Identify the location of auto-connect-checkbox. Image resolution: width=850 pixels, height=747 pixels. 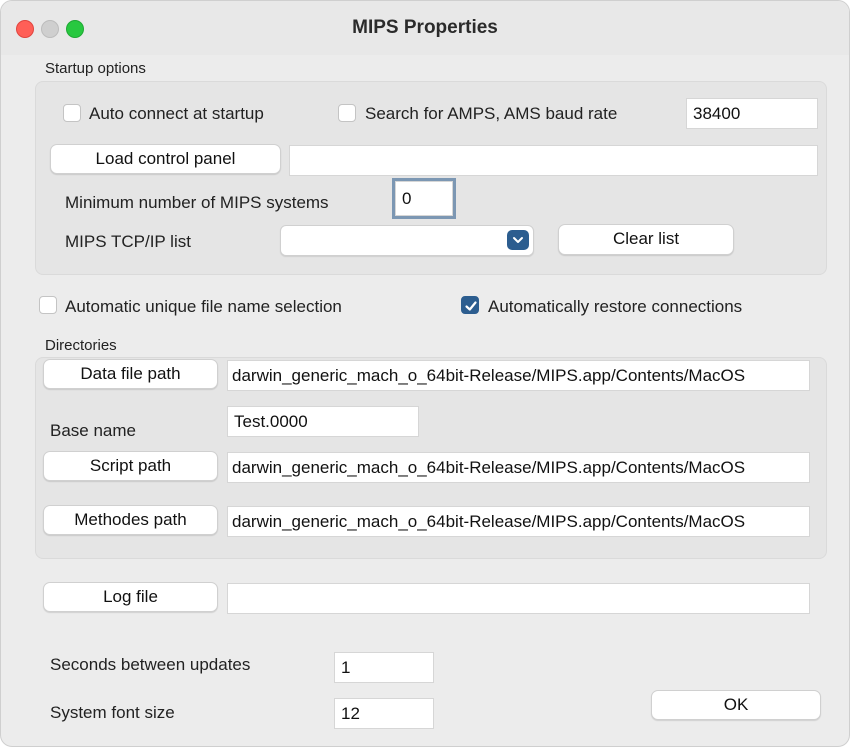
(72, 113).